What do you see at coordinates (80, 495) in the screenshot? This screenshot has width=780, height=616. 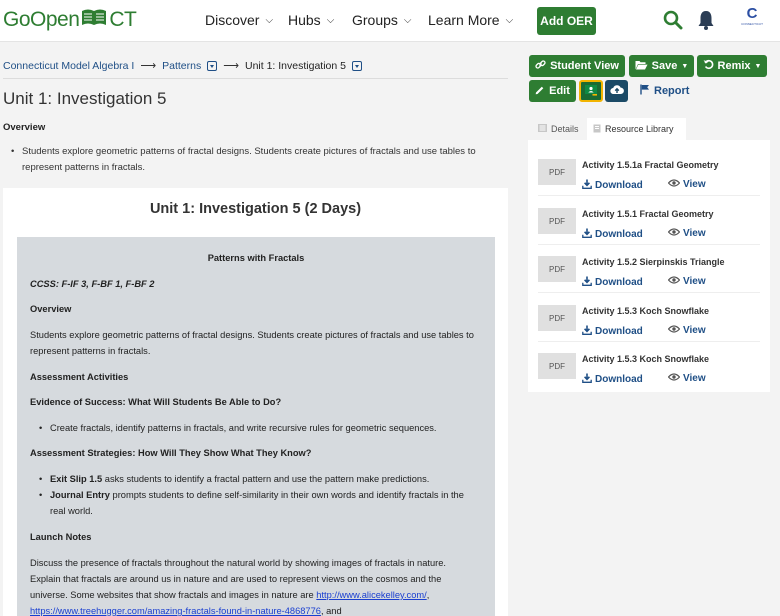 I see `journal-entry-label: Journal Entry` at bounding box center [80, 495].